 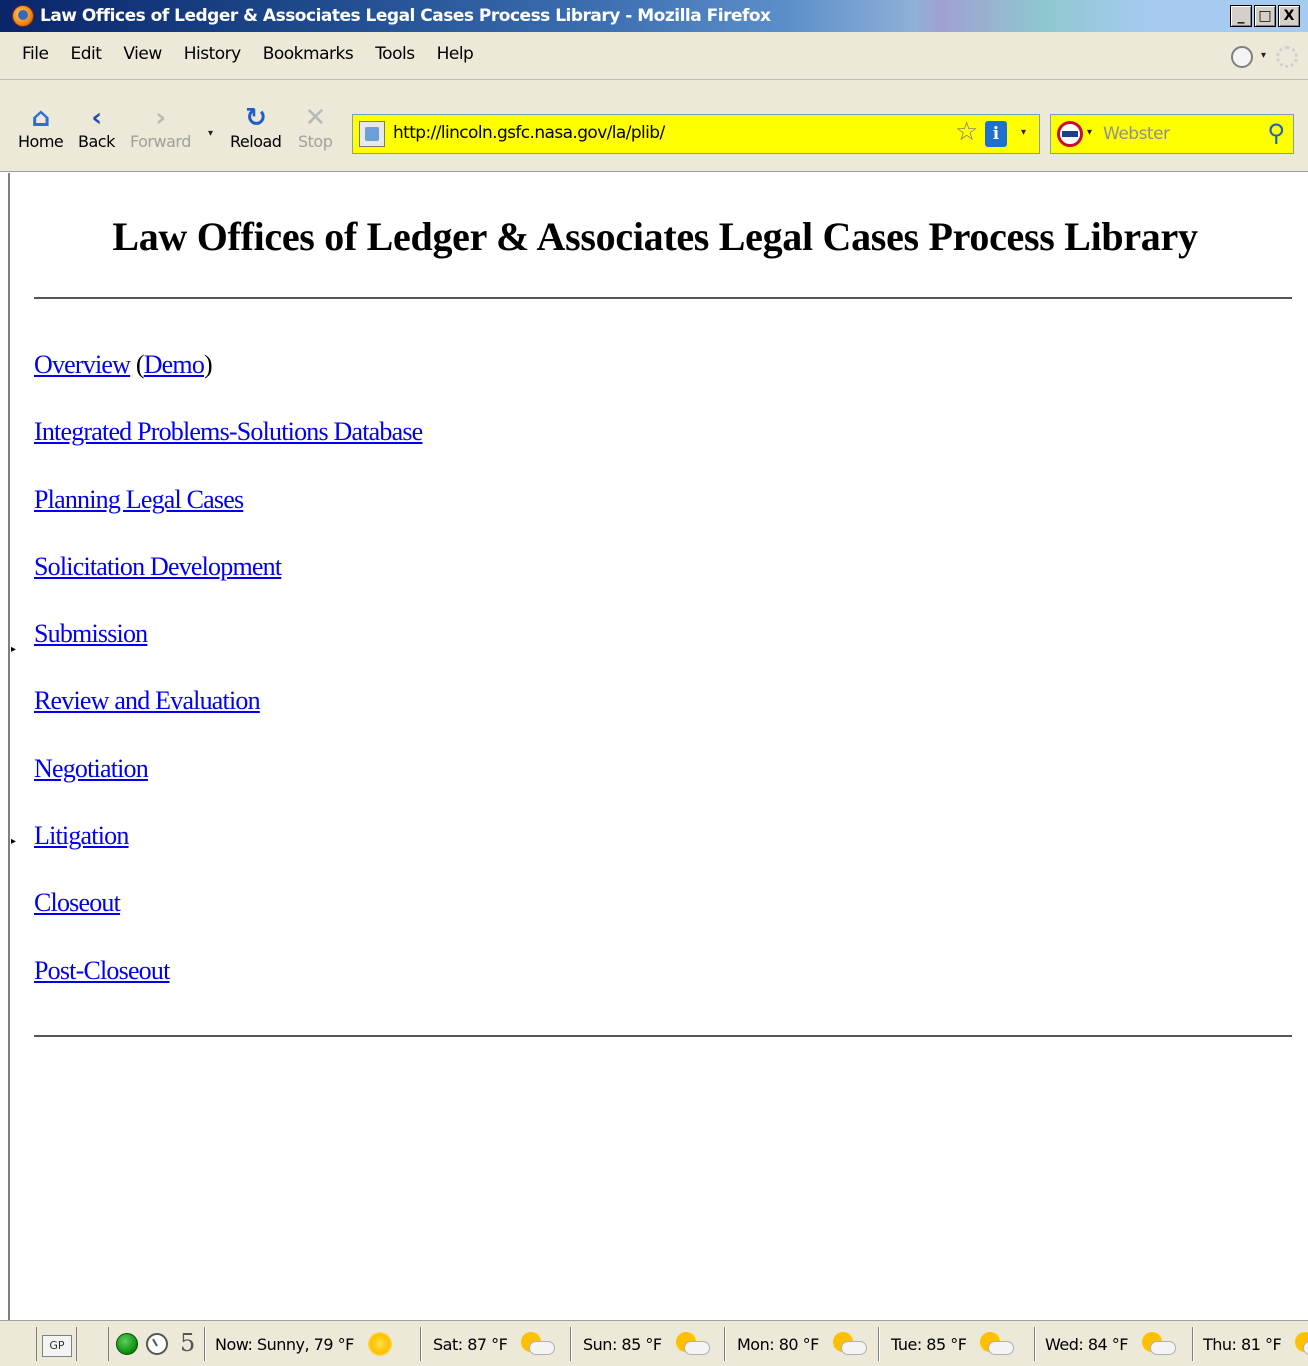 I want to click on menu-view: View, so click(x=142, y=54).